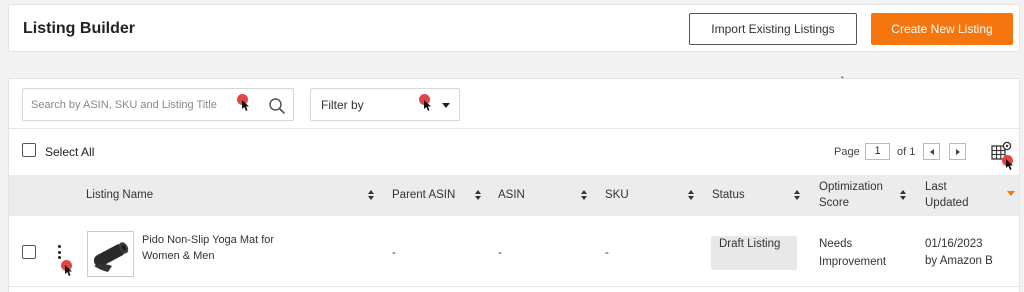 This screenshot has width=1024, height=292. Describe the element at coordinates (29, 150) in the screenshot. I see `select-all-checkbox` at that location.